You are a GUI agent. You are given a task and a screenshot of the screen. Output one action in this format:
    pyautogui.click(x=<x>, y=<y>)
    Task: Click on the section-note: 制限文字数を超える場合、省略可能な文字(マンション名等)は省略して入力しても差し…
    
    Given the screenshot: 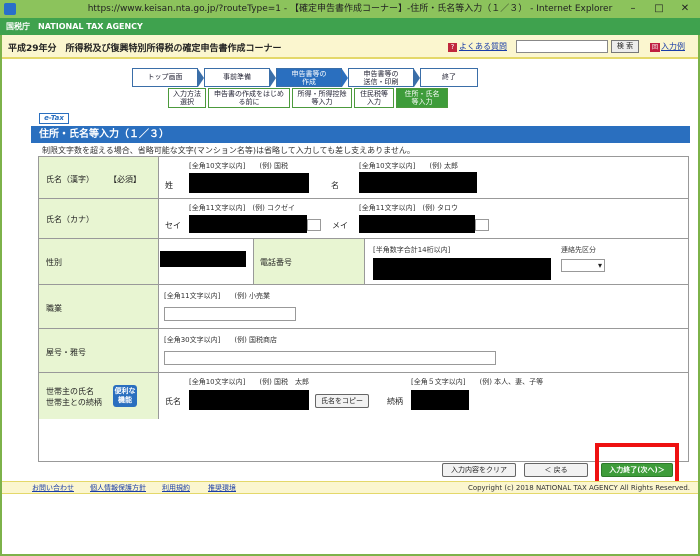 What is the action you would take?
    pyautogui.click(x=228, y=150)
    